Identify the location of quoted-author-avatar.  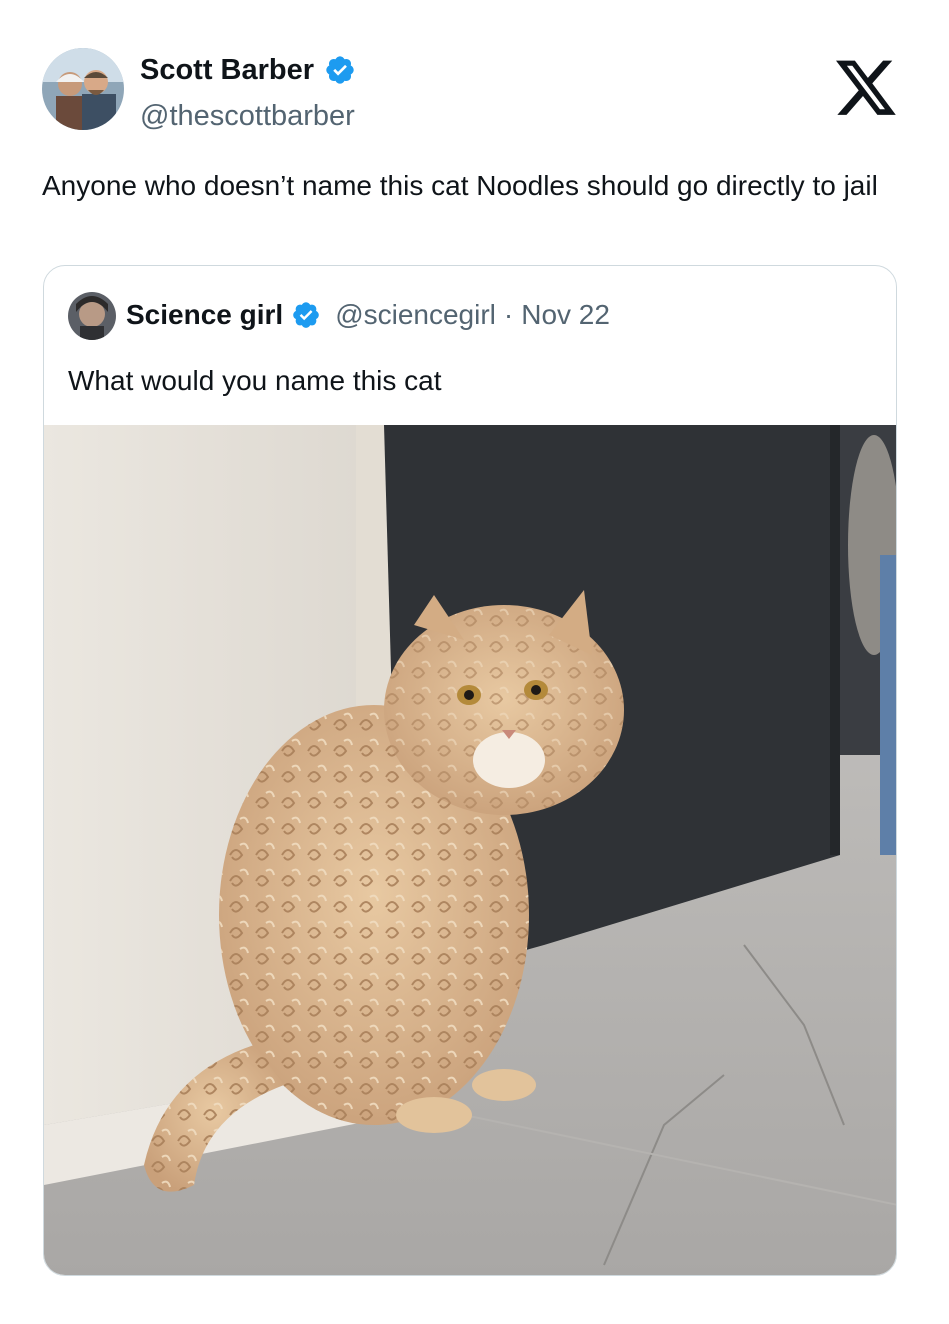
(92, 316).